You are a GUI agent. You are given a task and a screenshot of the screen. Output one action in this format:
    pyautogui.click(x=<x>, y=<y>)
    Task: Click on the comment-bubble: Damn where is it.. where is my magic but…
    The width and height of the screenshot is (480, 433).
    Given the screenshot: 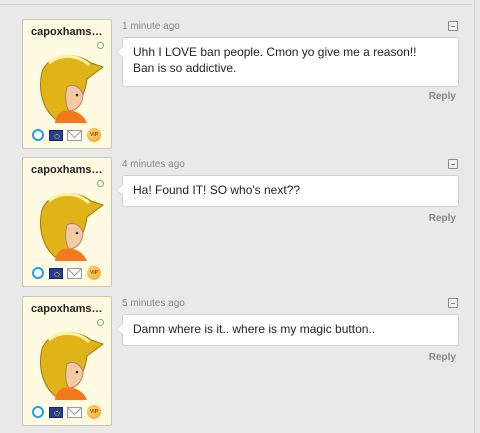 What is the action you would take?
    pyautogui.click(x=287, y=330)
    